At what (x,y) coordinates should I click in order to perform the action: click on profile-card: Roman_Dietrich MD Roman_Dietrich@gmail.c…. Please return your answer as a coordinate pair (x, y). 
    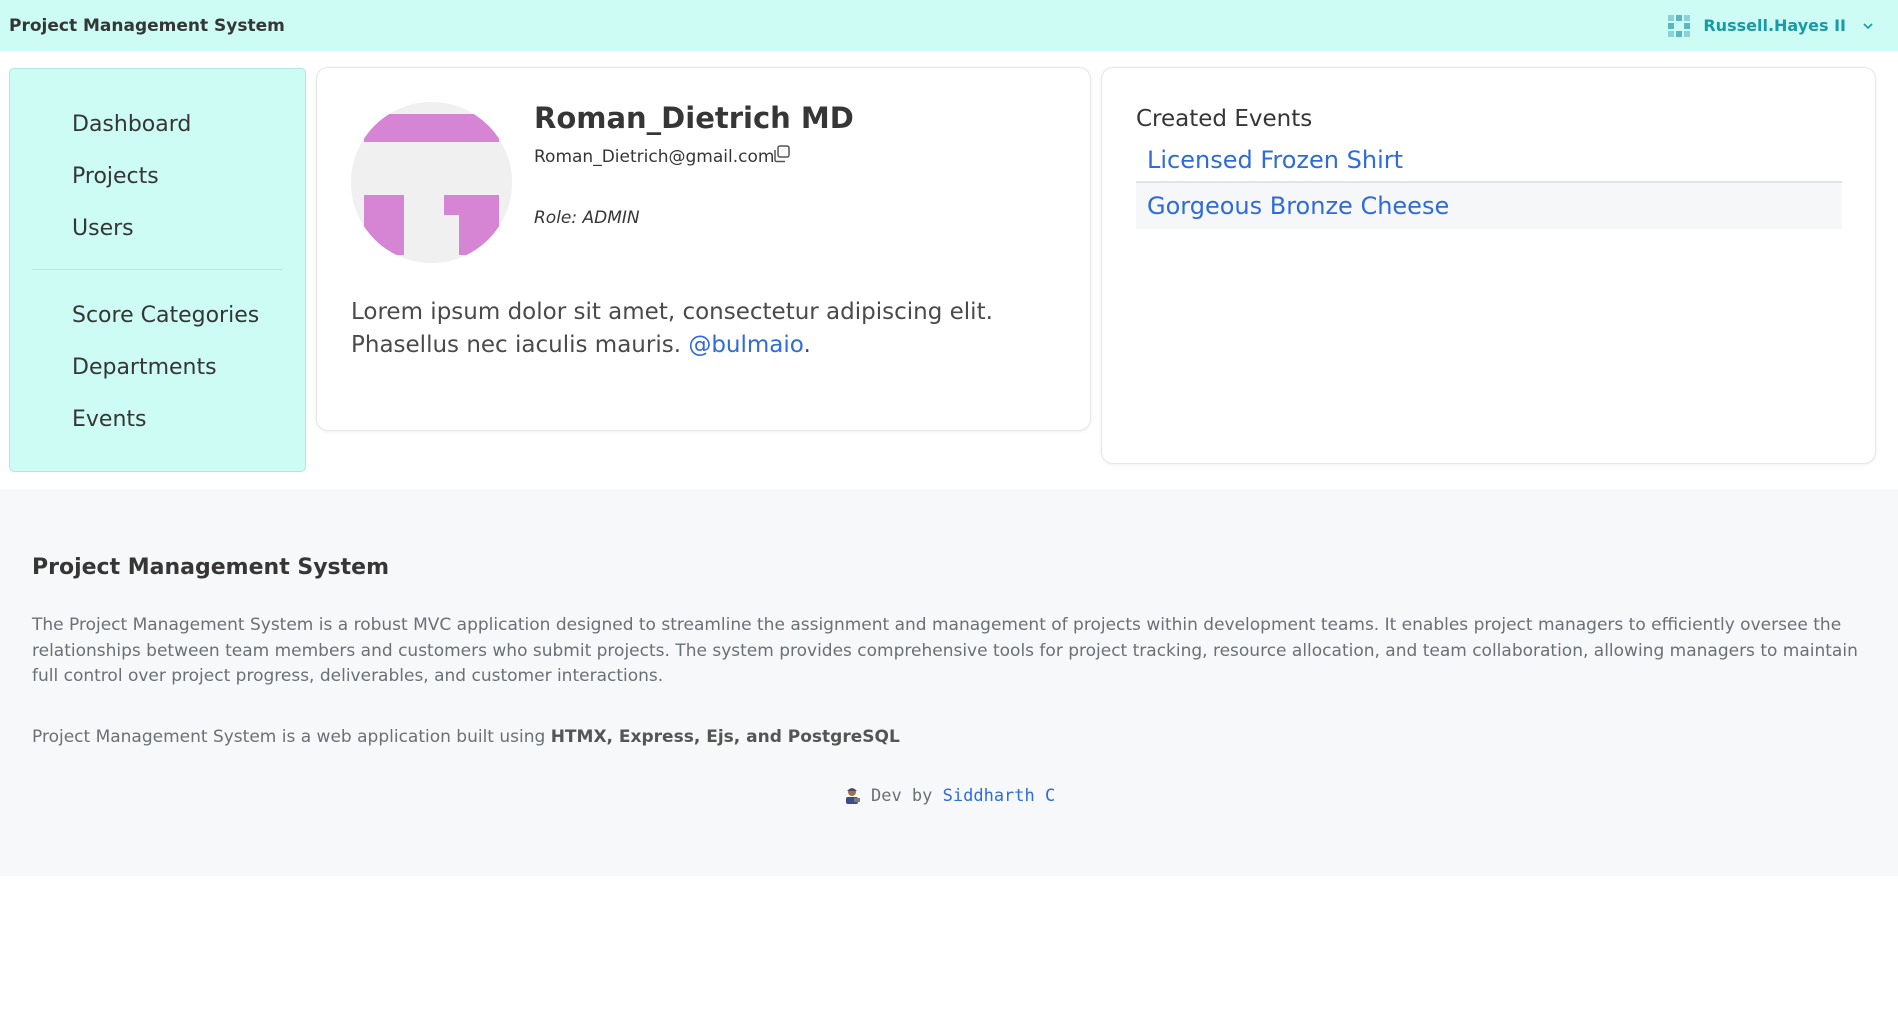
    Looking at the image, I should click on (703, 249).